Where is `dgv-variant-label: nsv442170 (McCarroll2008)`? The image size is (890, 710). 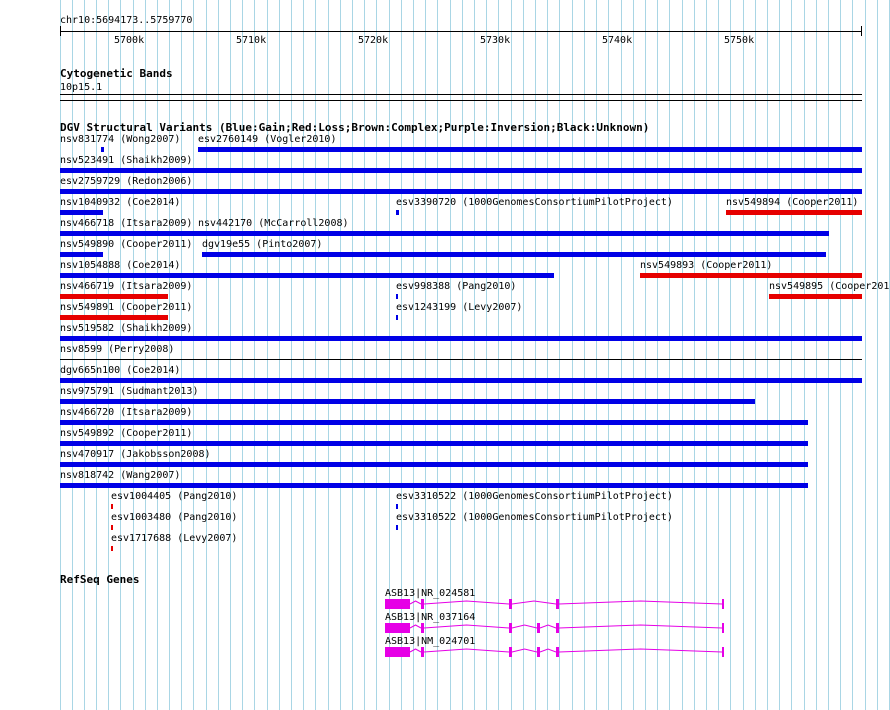
dgv-variant-label: nsv442170 (McCarroll2008) is located at coordinates (273, 223).